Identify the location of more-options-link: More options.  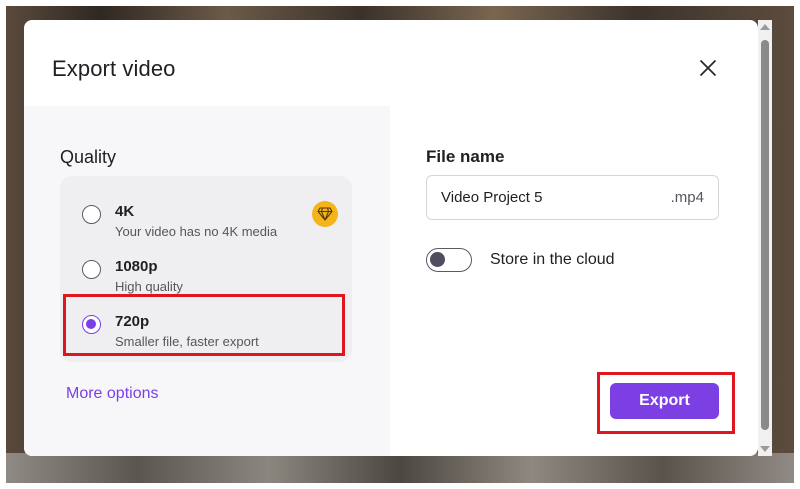
(112, 394).